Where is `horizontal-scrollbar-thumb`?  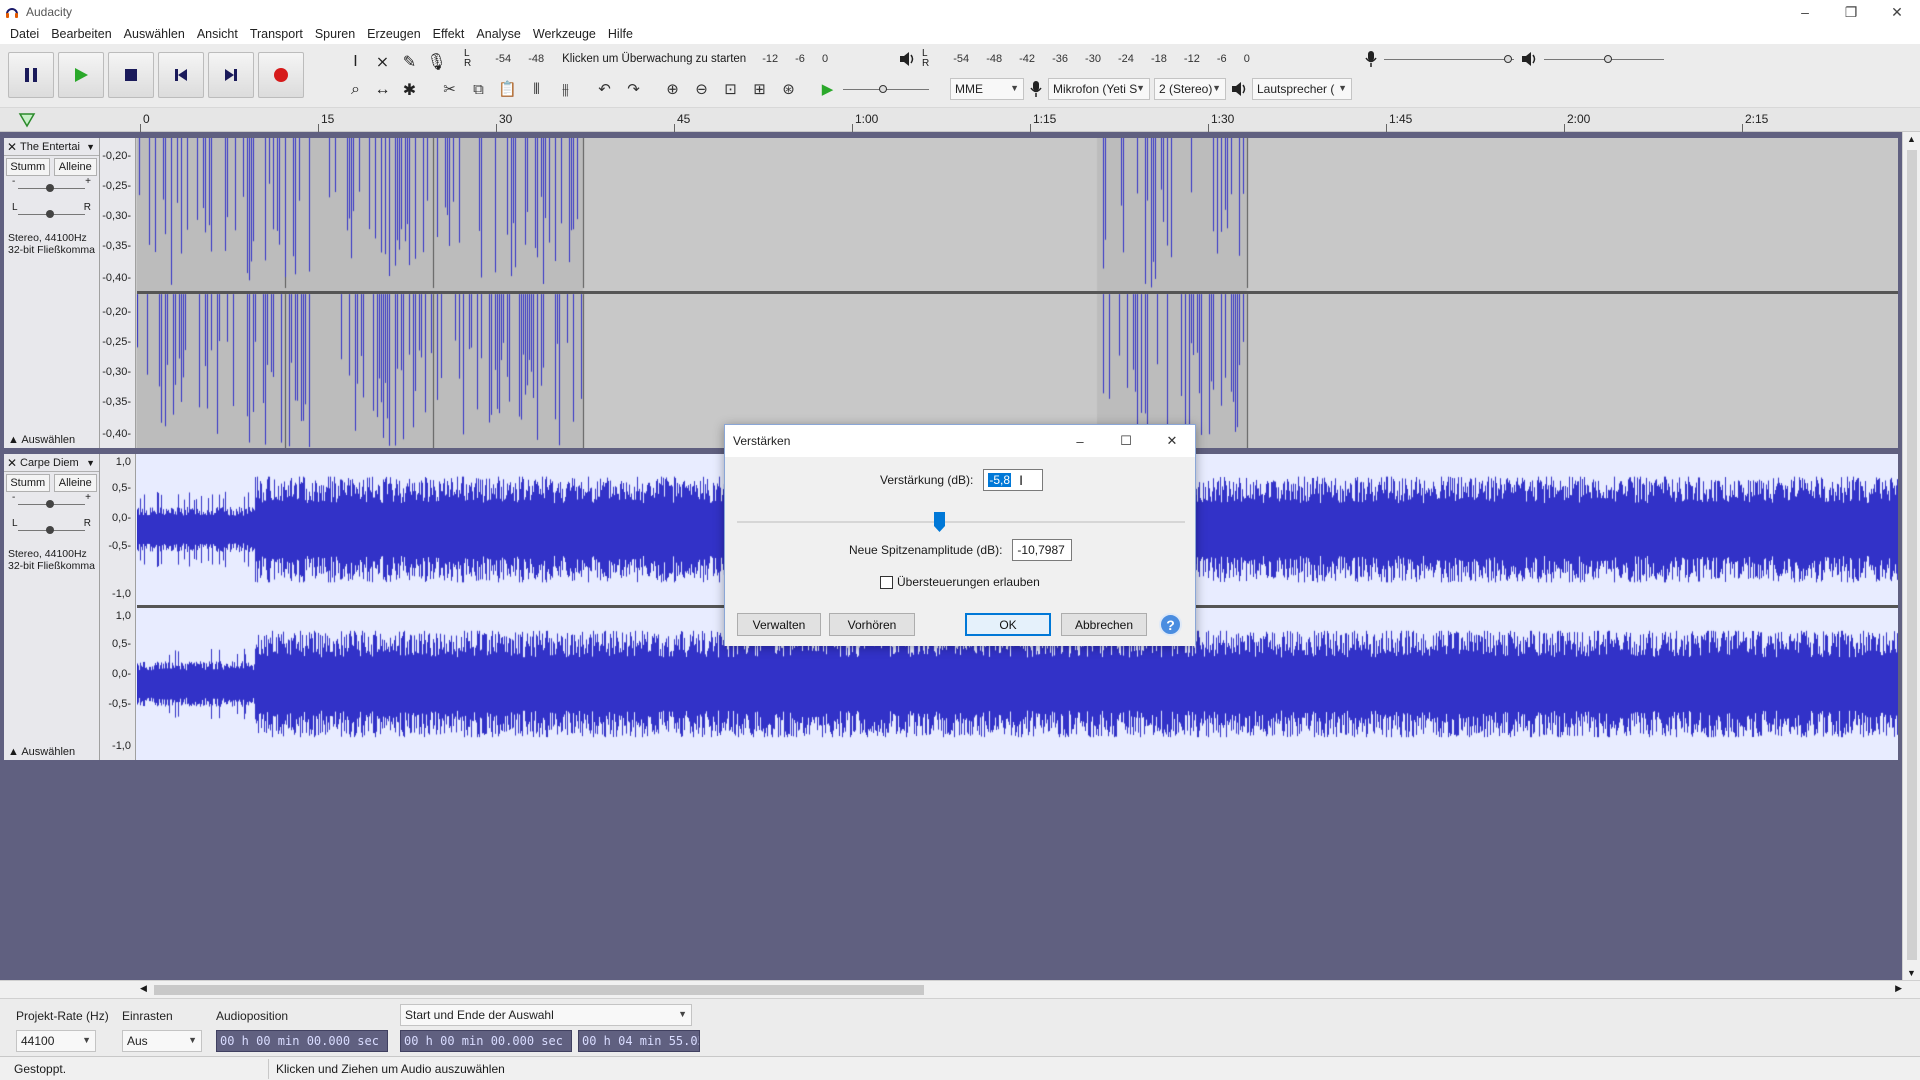 horizontal-scrollbar-thumb is located at coordinates (539, 990).